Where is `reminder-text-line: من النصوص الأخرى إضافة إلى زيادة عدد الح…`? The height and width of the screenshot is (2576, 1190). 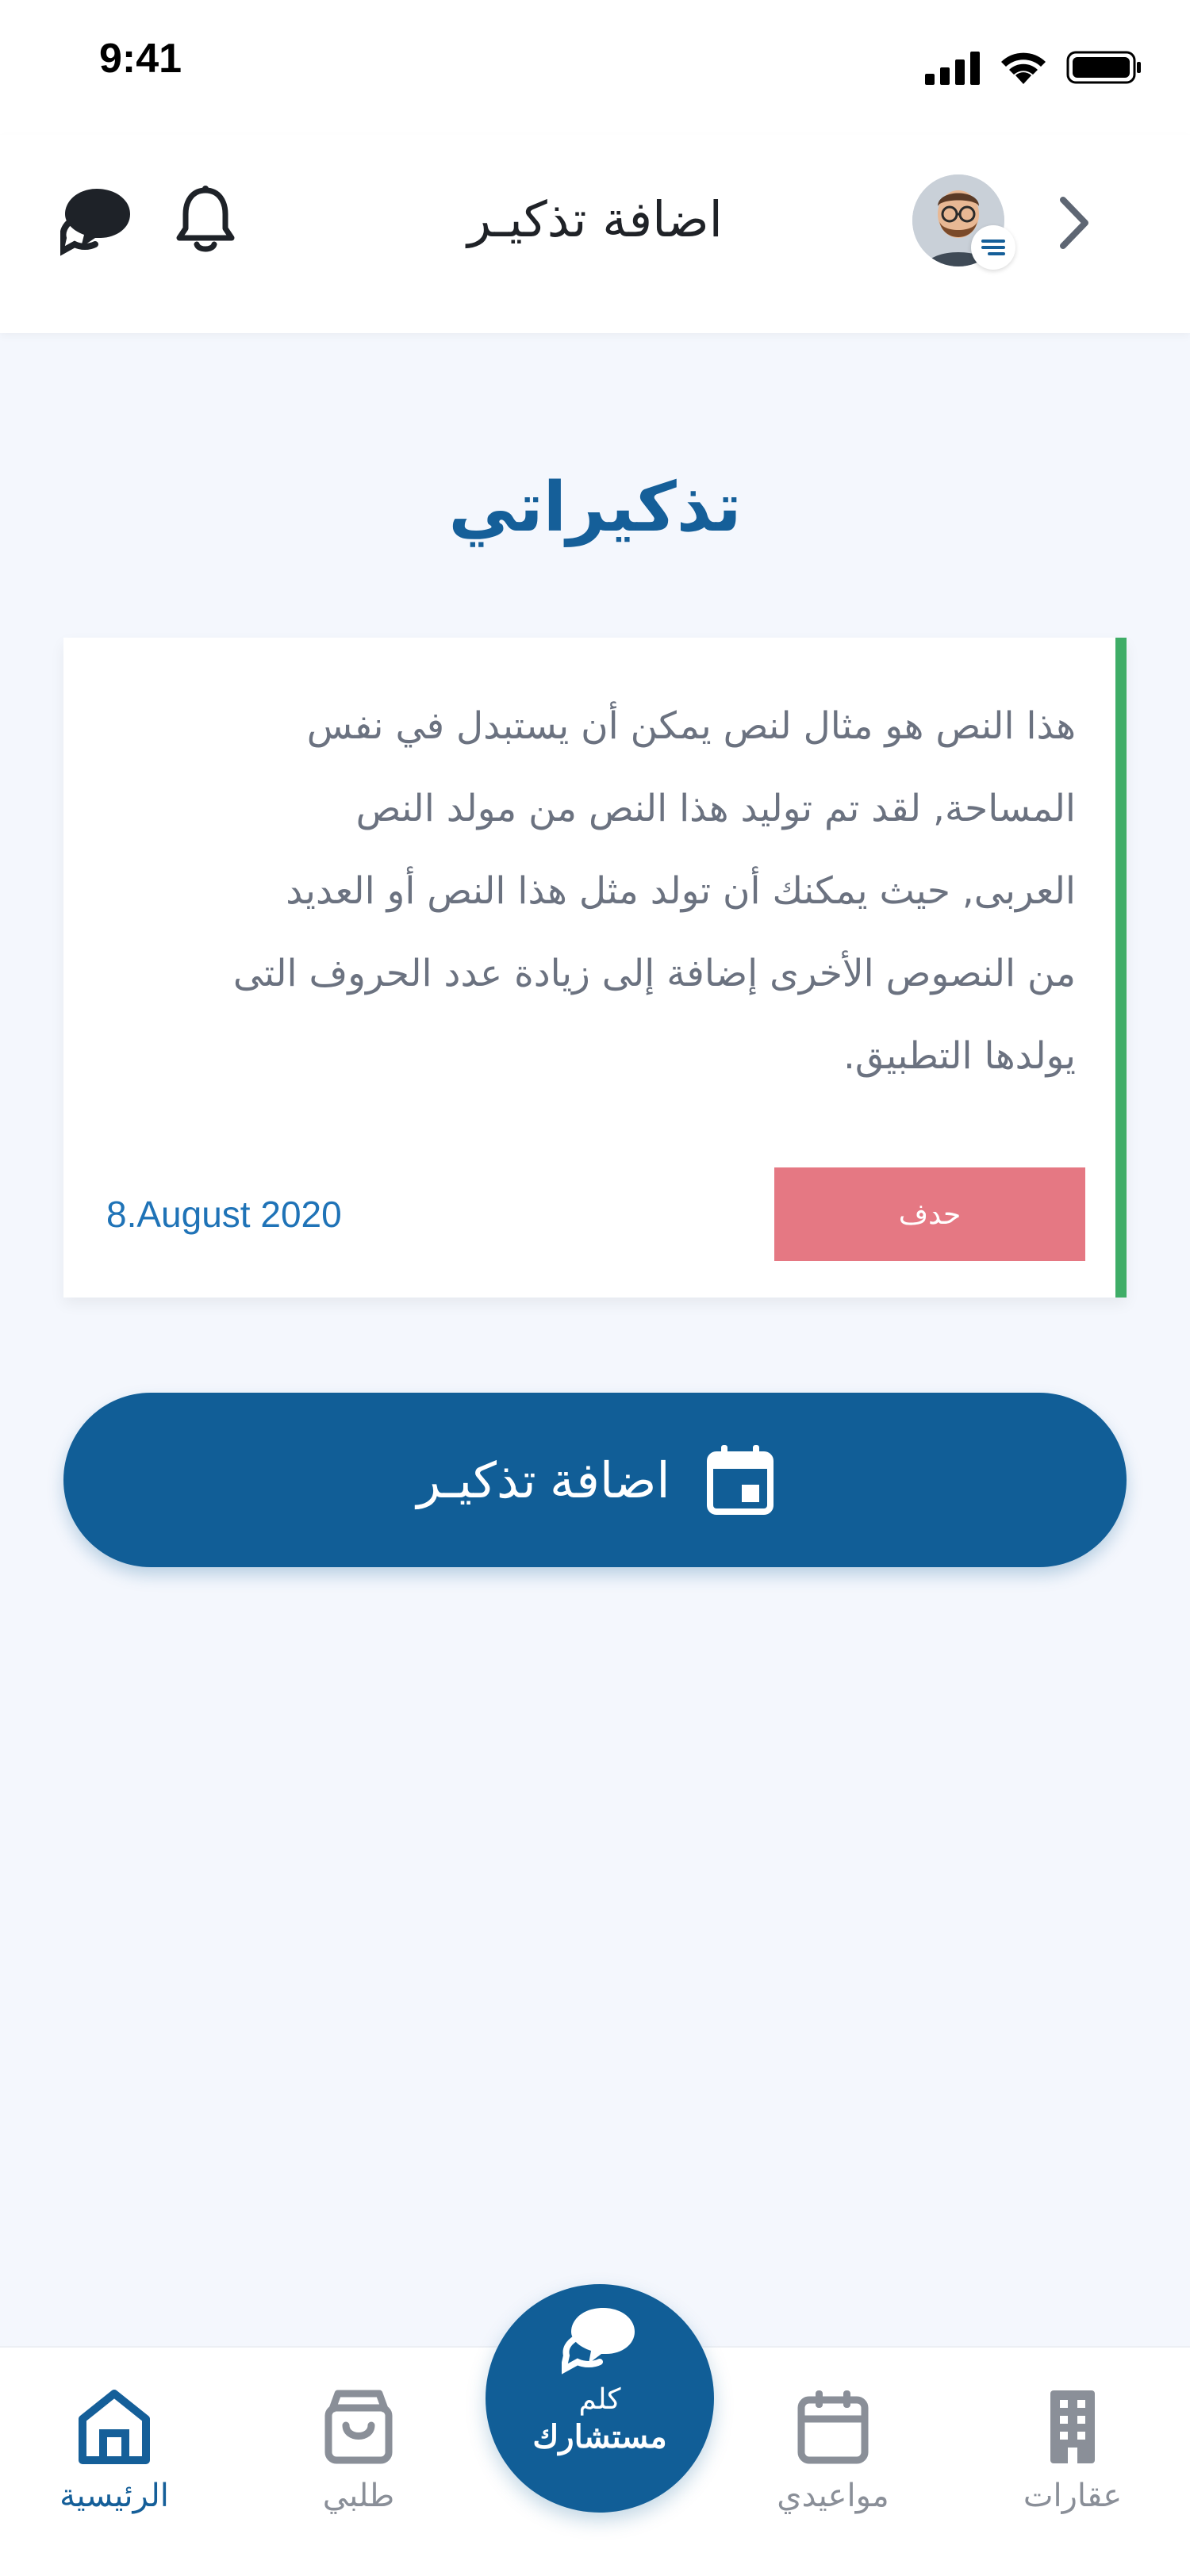 reminder-text-line: من النصوص الأخرى إضافة إلى زيادة عدد الح… is located at coordinates (654, 974).